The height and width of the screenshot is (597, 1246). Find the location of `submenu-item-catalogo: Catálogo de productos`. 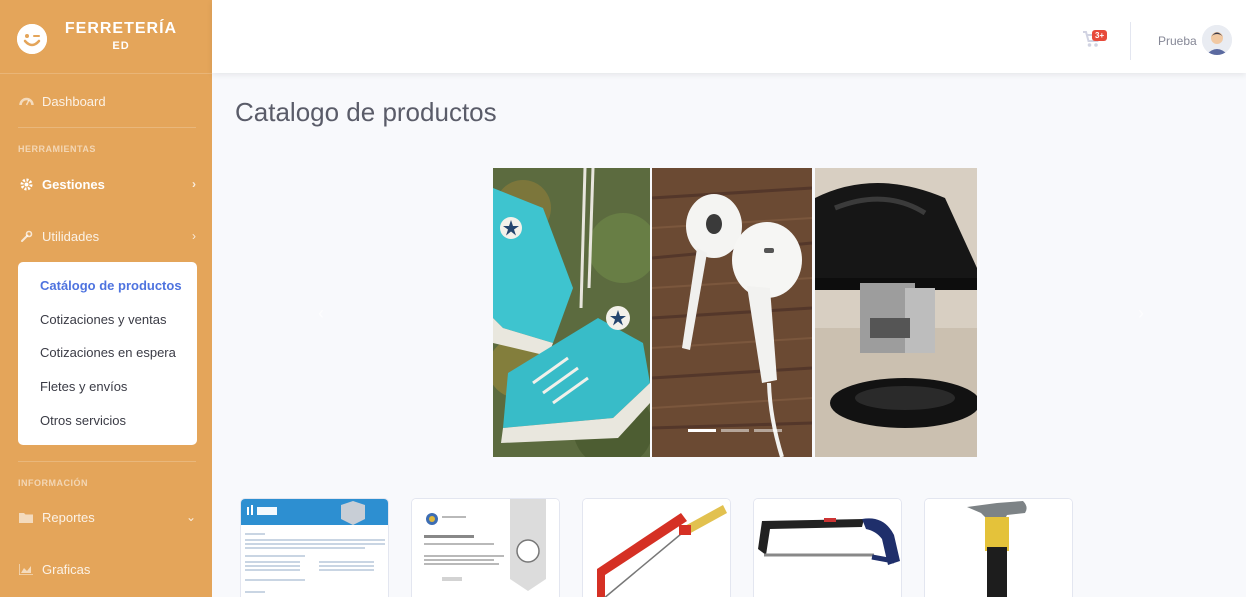

submenu-item-catalogo: Catálogo de productos is located at coordinates (111, 285).